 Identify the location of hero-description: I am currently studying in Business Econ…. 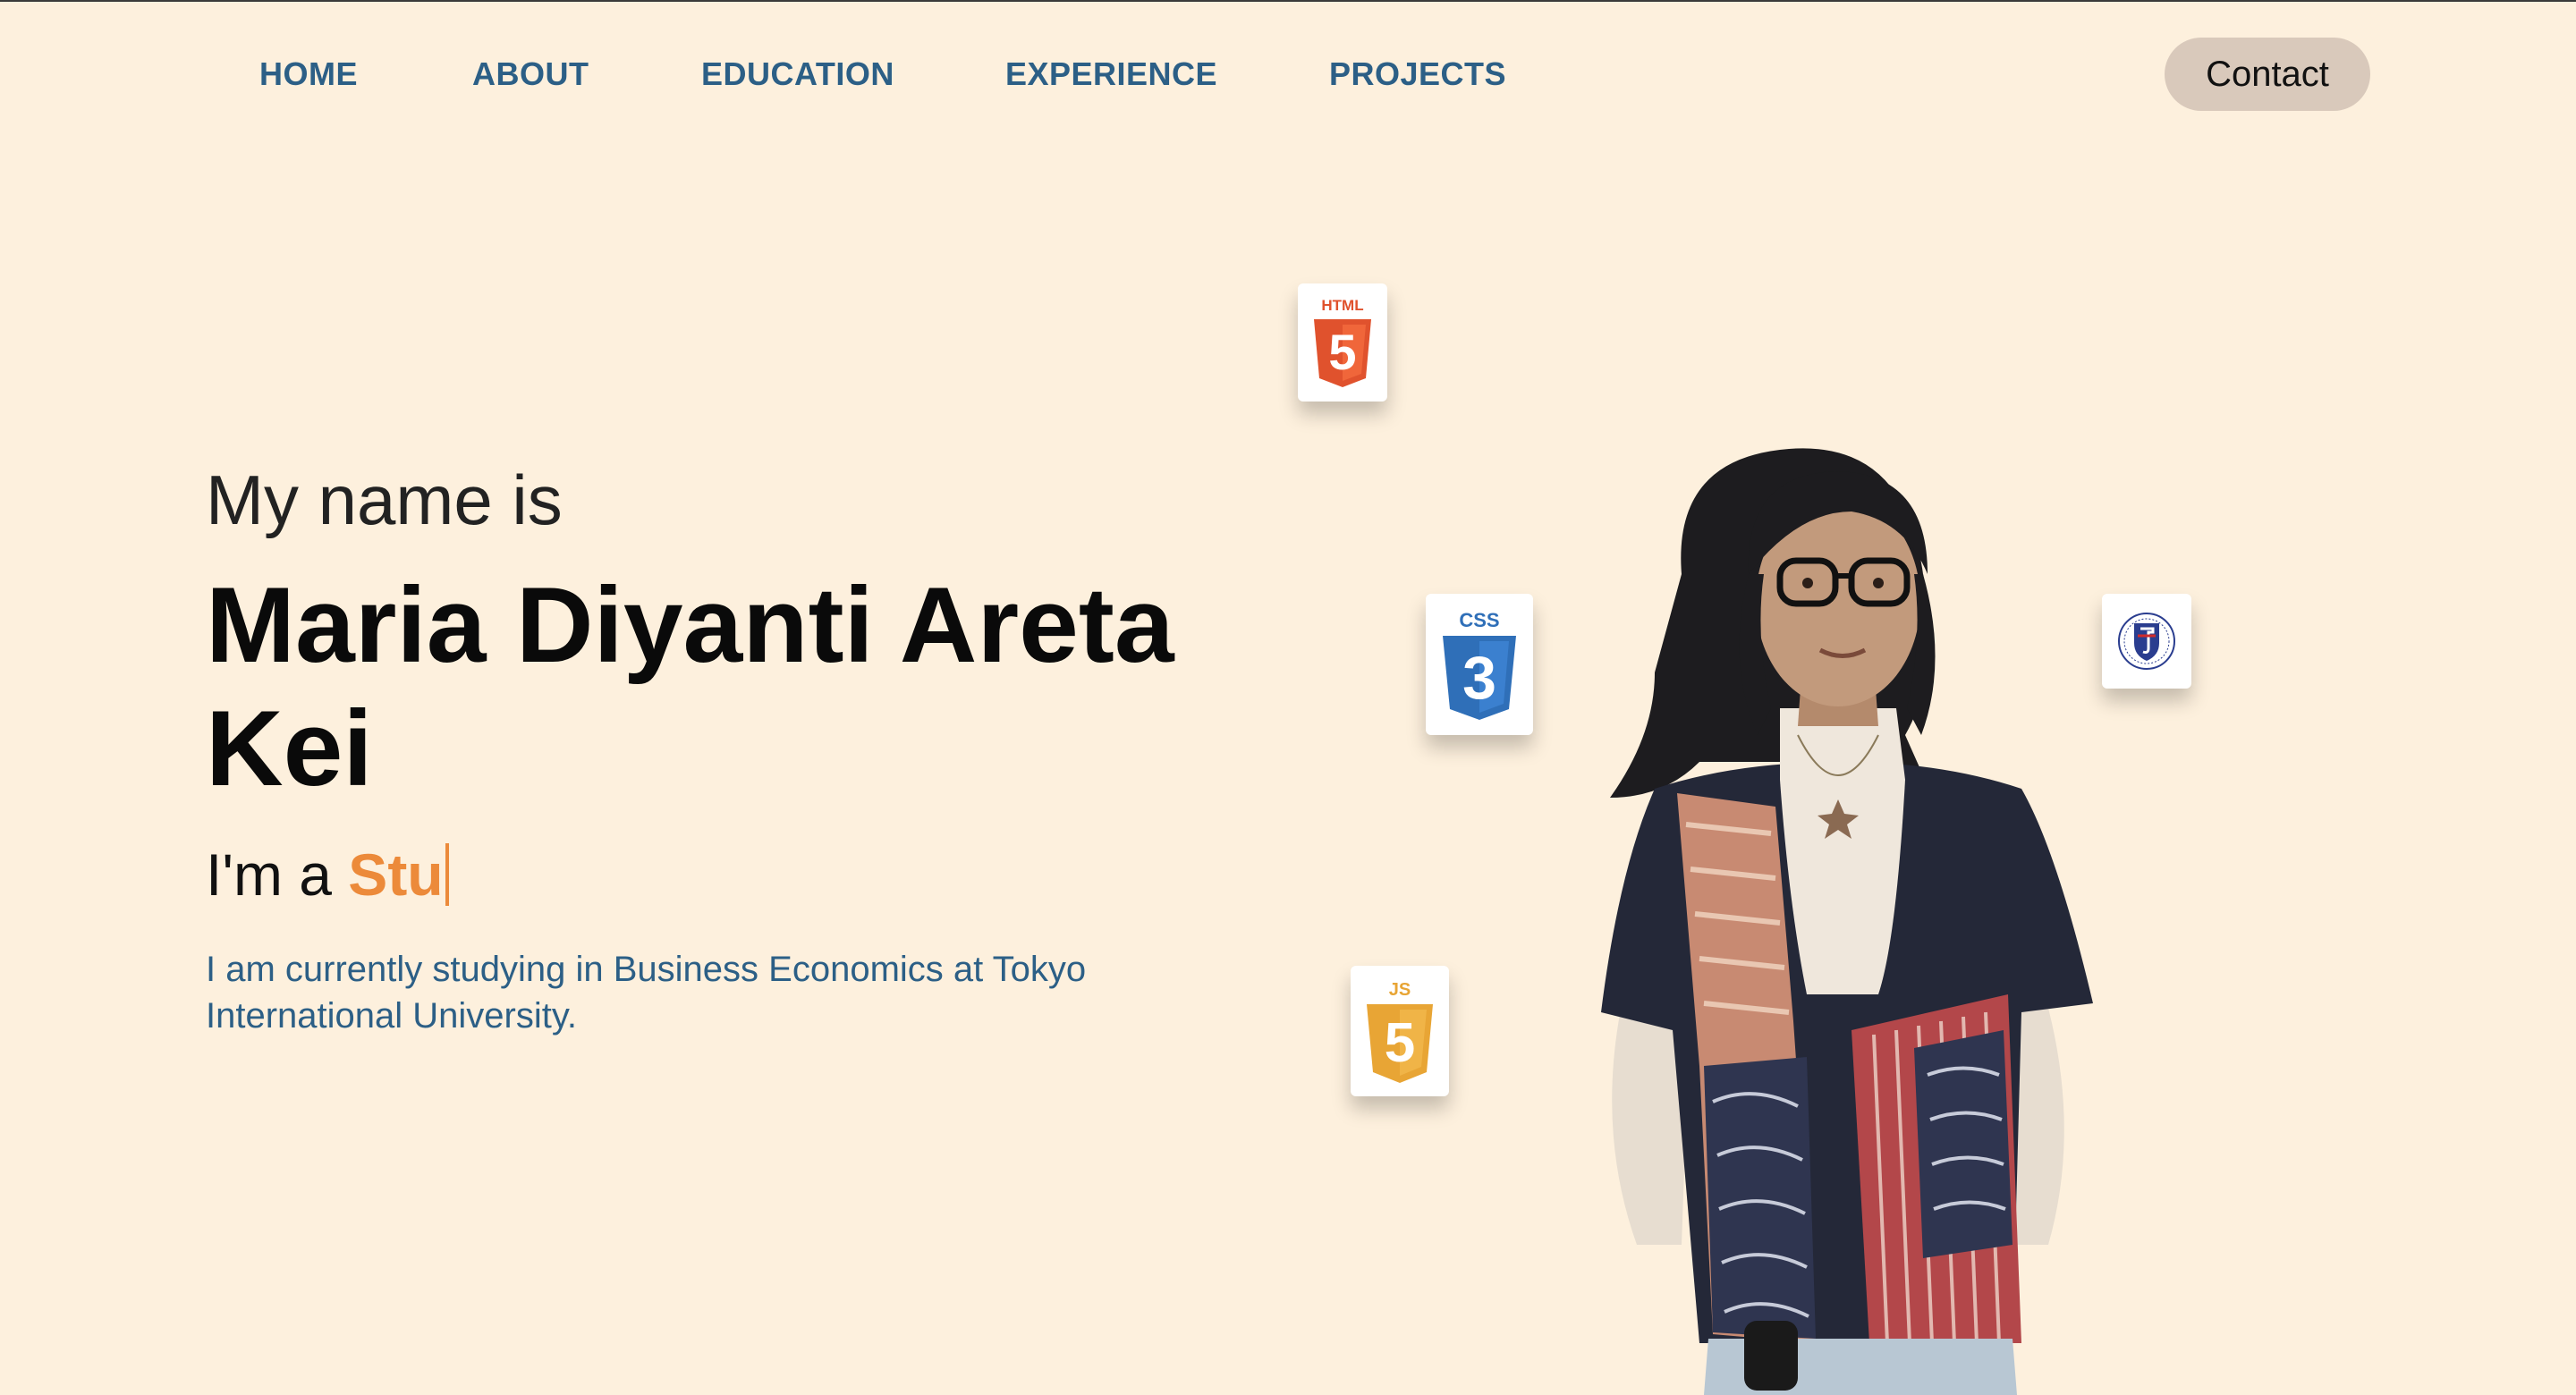
(646, 993).